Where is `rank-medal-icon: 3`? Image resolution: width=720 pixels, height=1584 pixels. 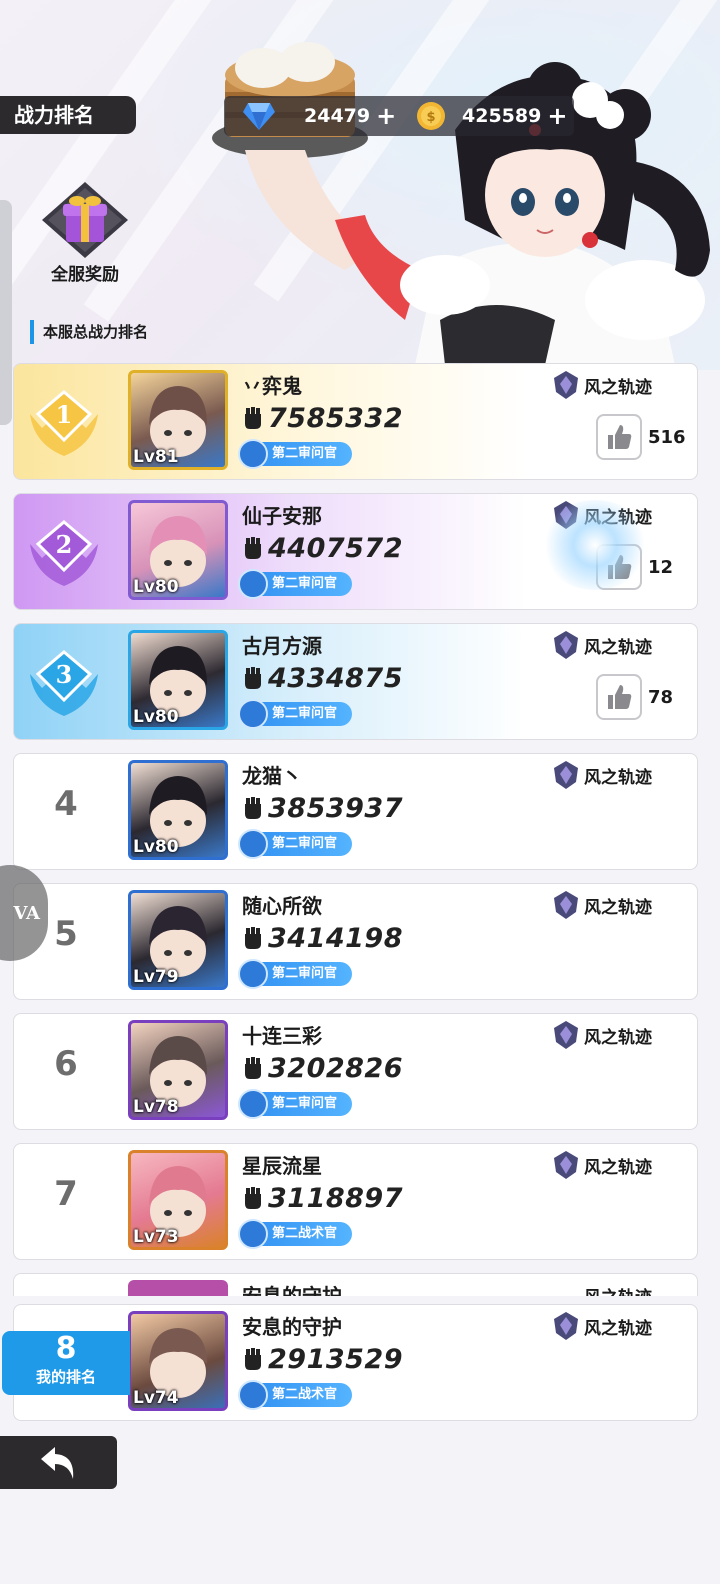 rank-medal-icon: 3 is located at coordinates (64, 683).